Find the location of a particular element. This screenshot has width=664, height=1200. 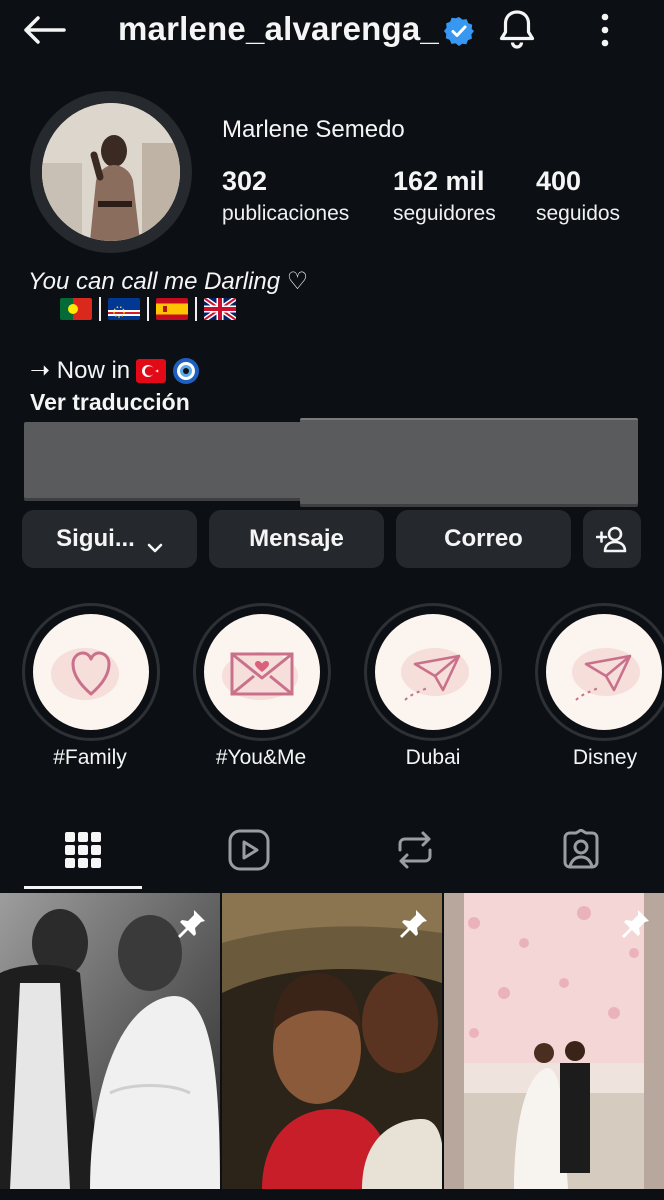

highlight-dubai is located at coordinates (433, 672).